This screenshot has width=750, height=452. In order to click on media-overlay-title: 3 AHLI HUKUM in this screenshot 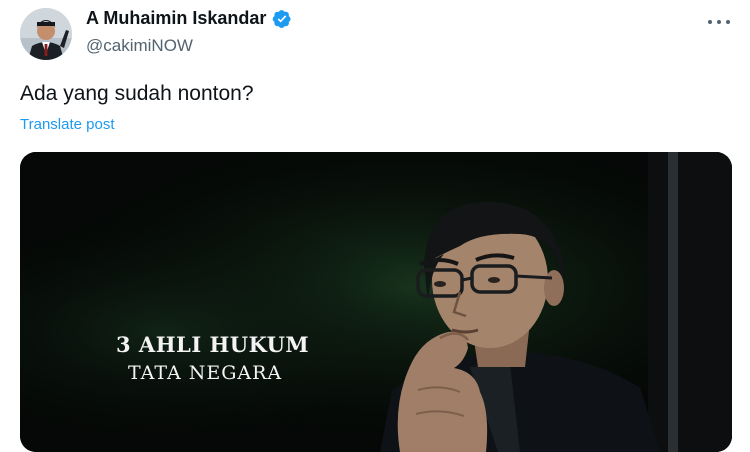, I will do `click(213, 344)`.